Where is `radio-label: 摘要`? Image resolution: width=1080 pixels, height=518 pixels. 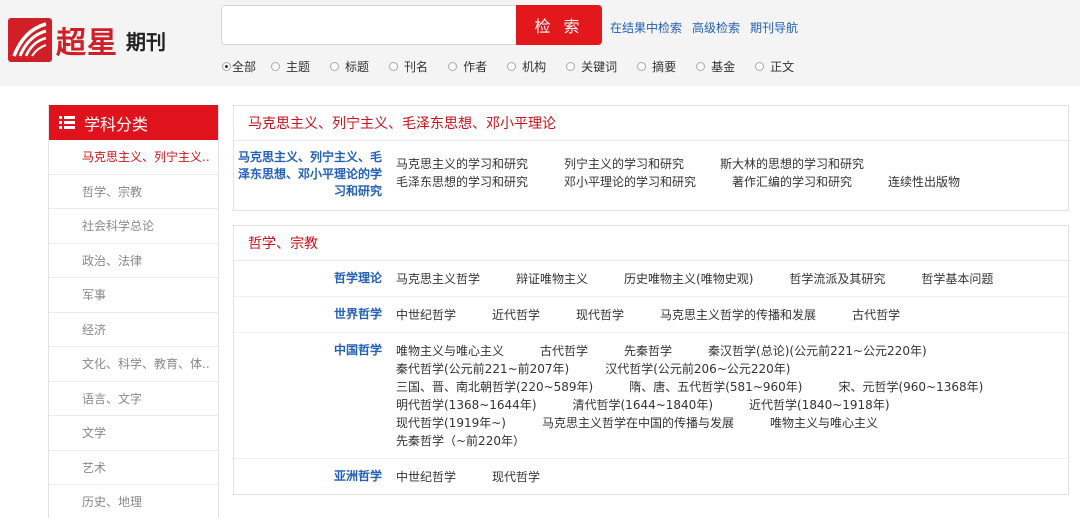 radio-label: 摘要 is located at coordinates (664, 67).